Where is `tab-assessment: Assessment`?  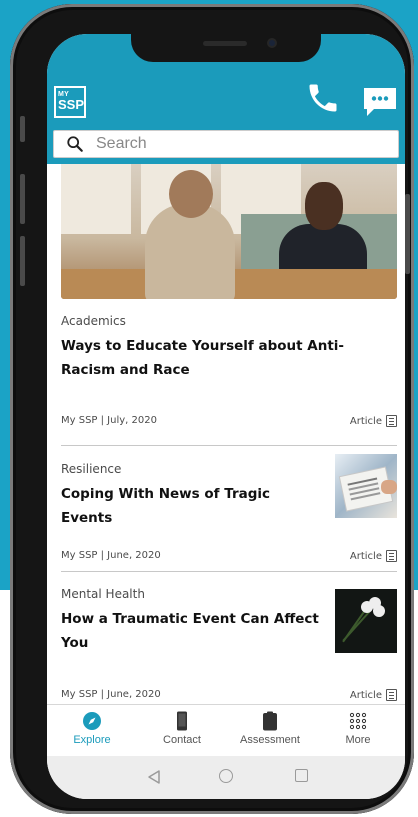 tab-assessment: Assessment is located at coordinates (270, 728).